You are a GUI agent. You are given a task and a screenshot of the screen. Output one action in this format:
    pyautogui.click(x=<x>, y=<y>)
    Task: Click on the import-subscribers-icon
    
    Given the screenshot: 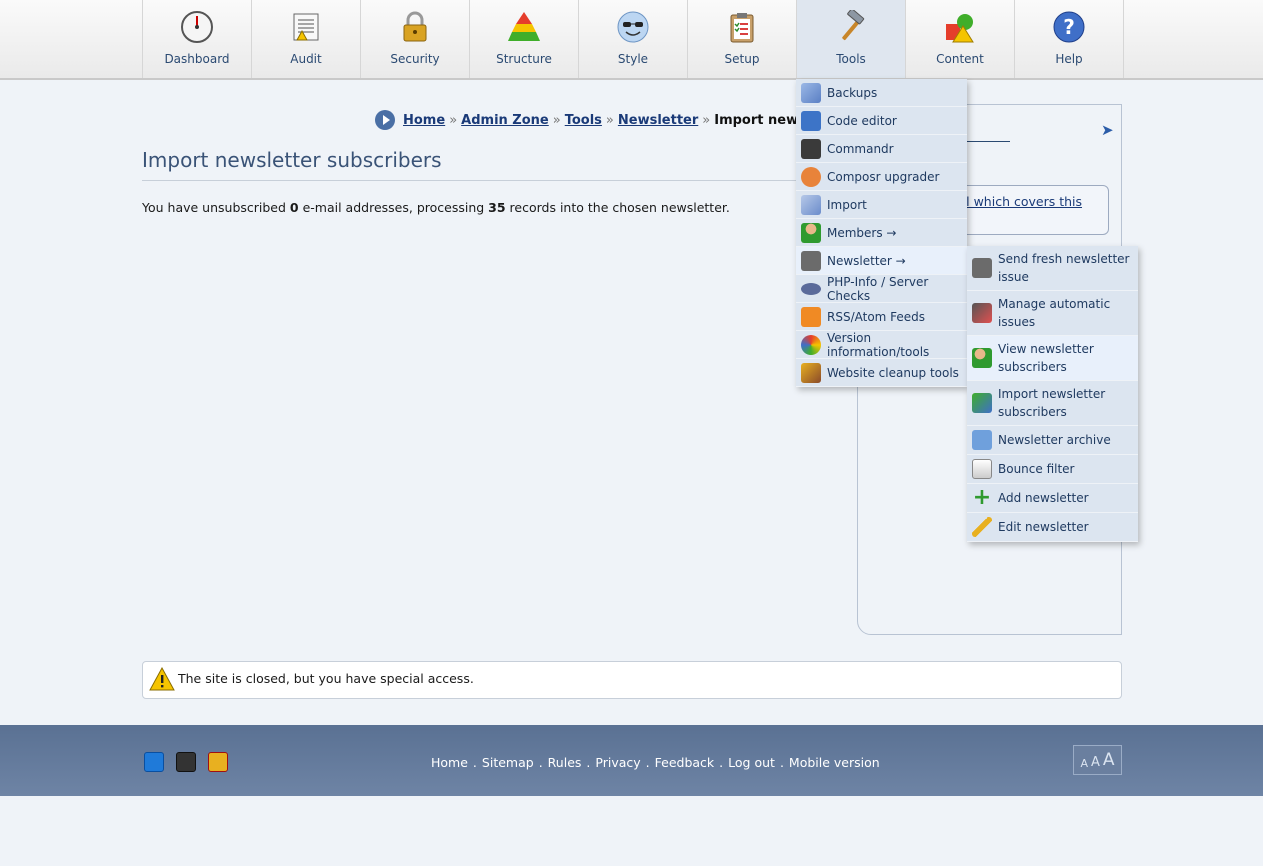 What is the action you would take?
    pyautogui.click(x=982, y=403)
    